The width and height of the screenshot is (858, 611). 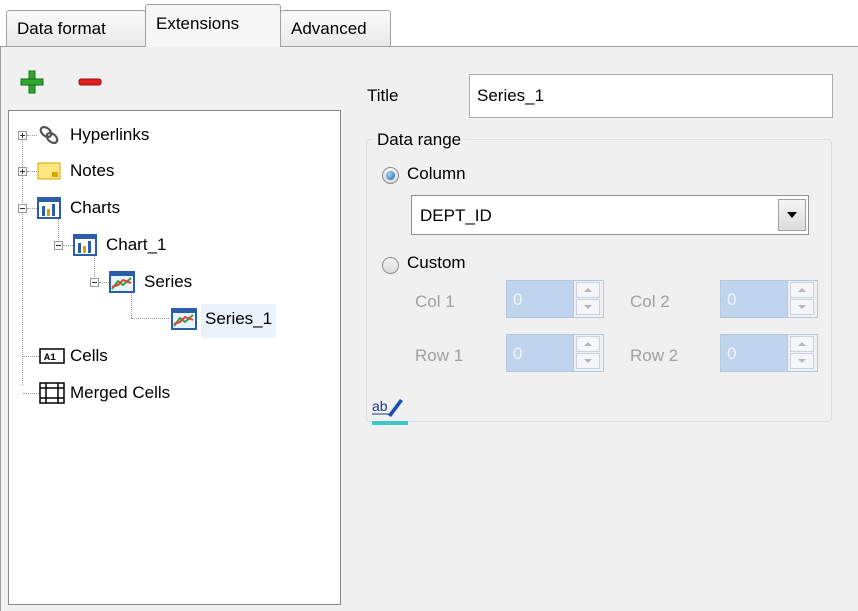 I want to click on col1-spin-buttons, so click(x=588, y=299).